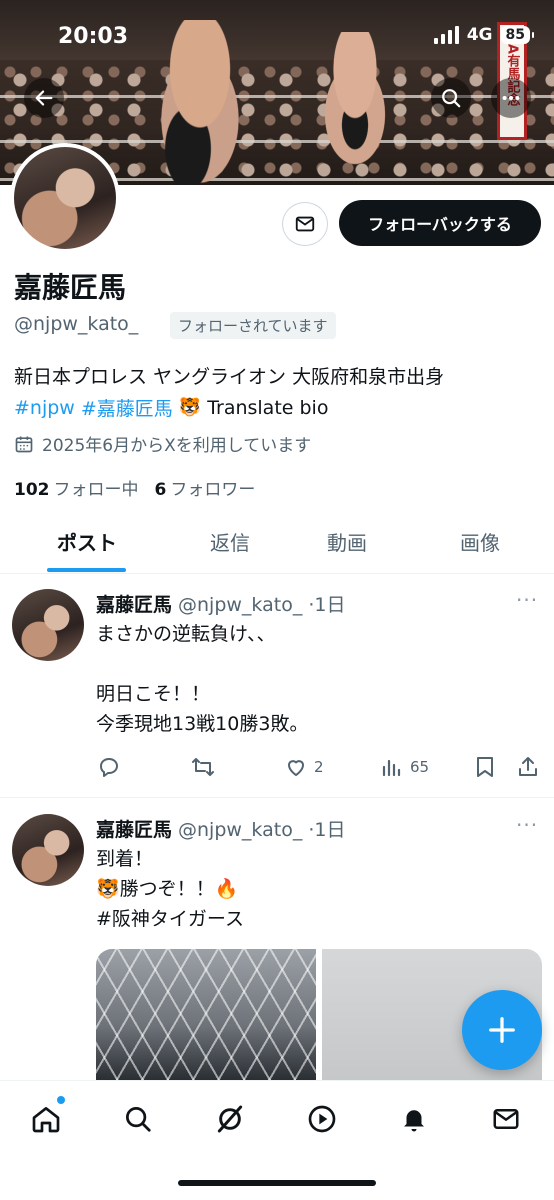 The width and height of the screenshot is (554, 1200). I want to click on tab-images: 画像, so click(480, 541).